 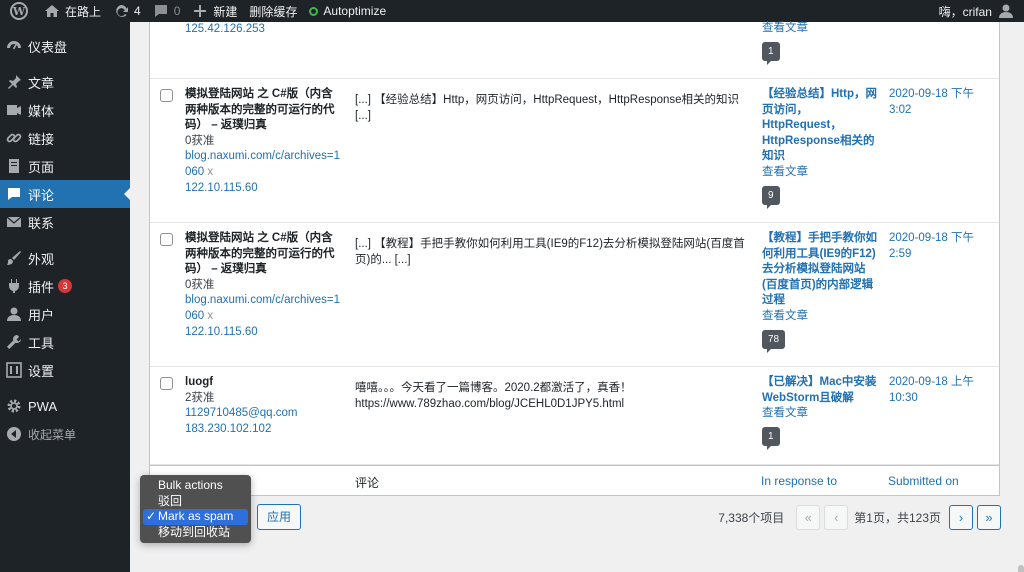 What do you see at coordinates (367, 483) in the screenshot?
I see `column-header-comment: 评论` at bounding box center [367, 483].